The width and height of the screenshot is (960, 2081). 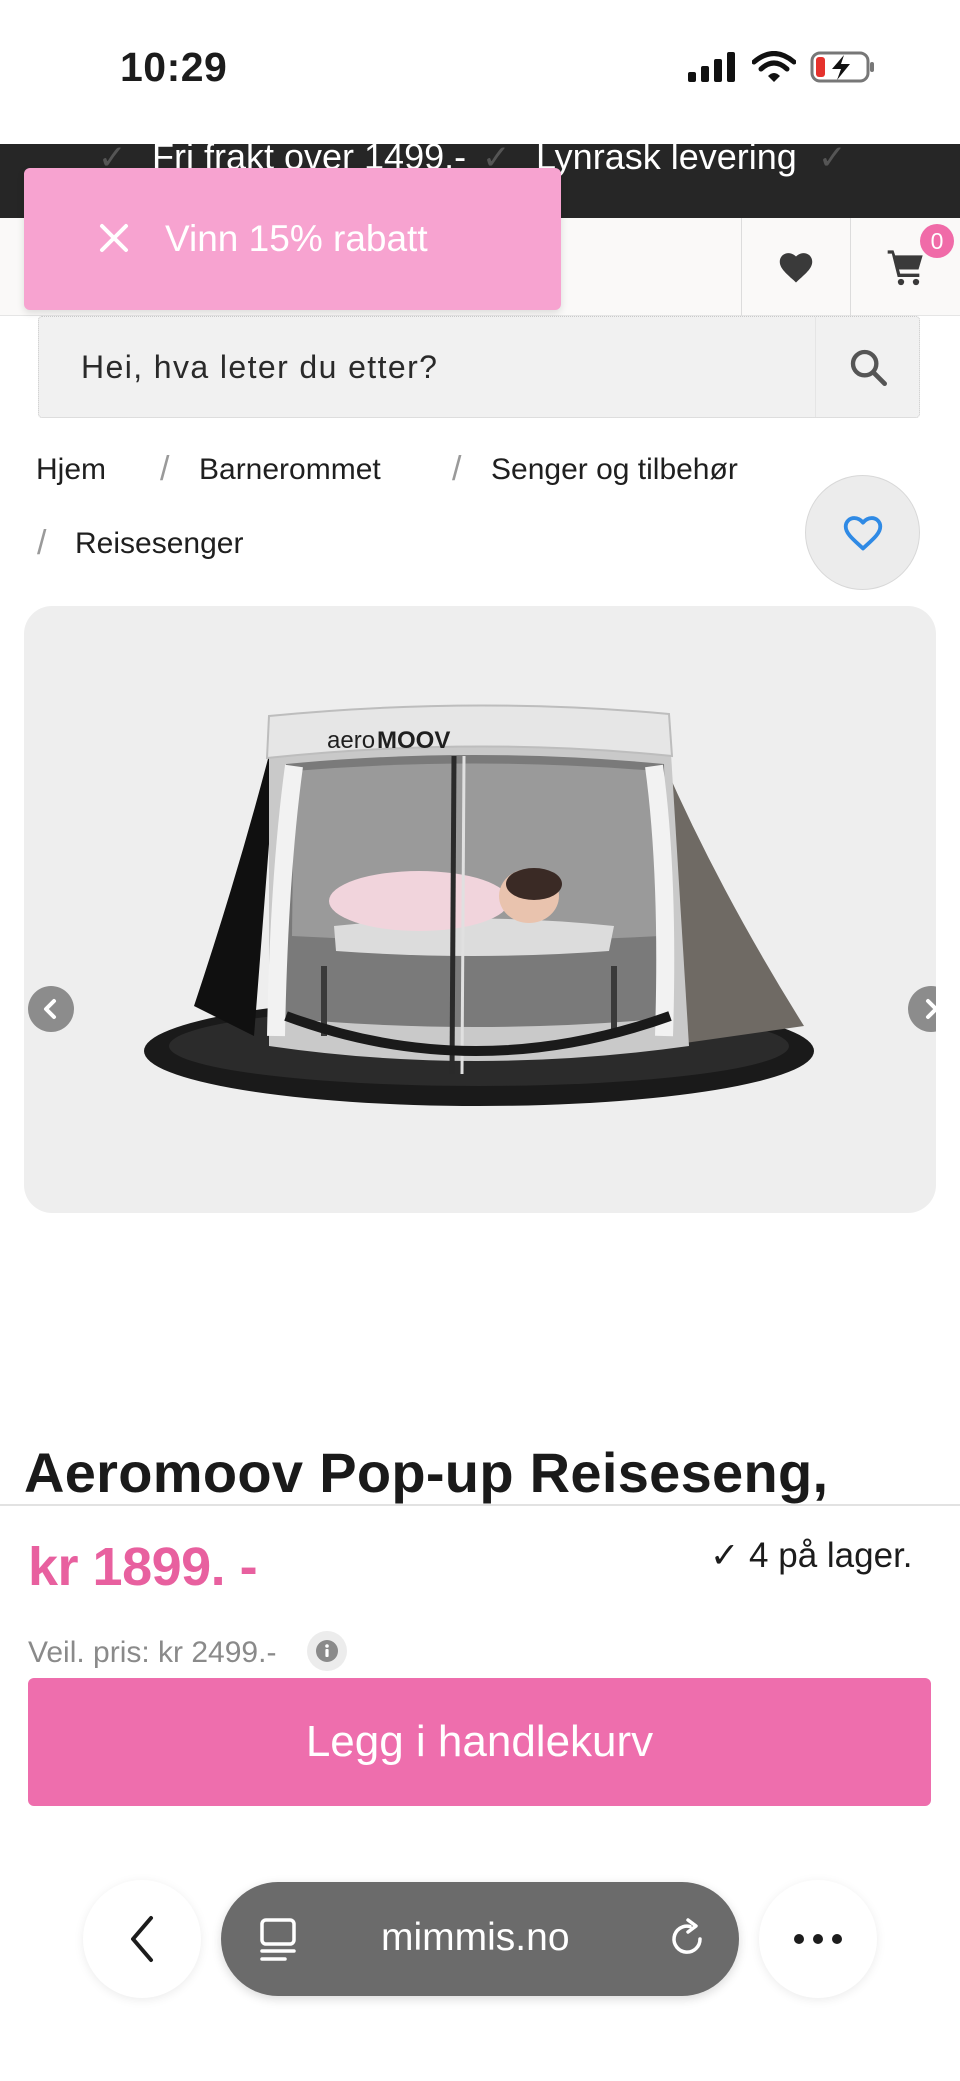 I want to click on search-bar, so click(x=479, y=367).